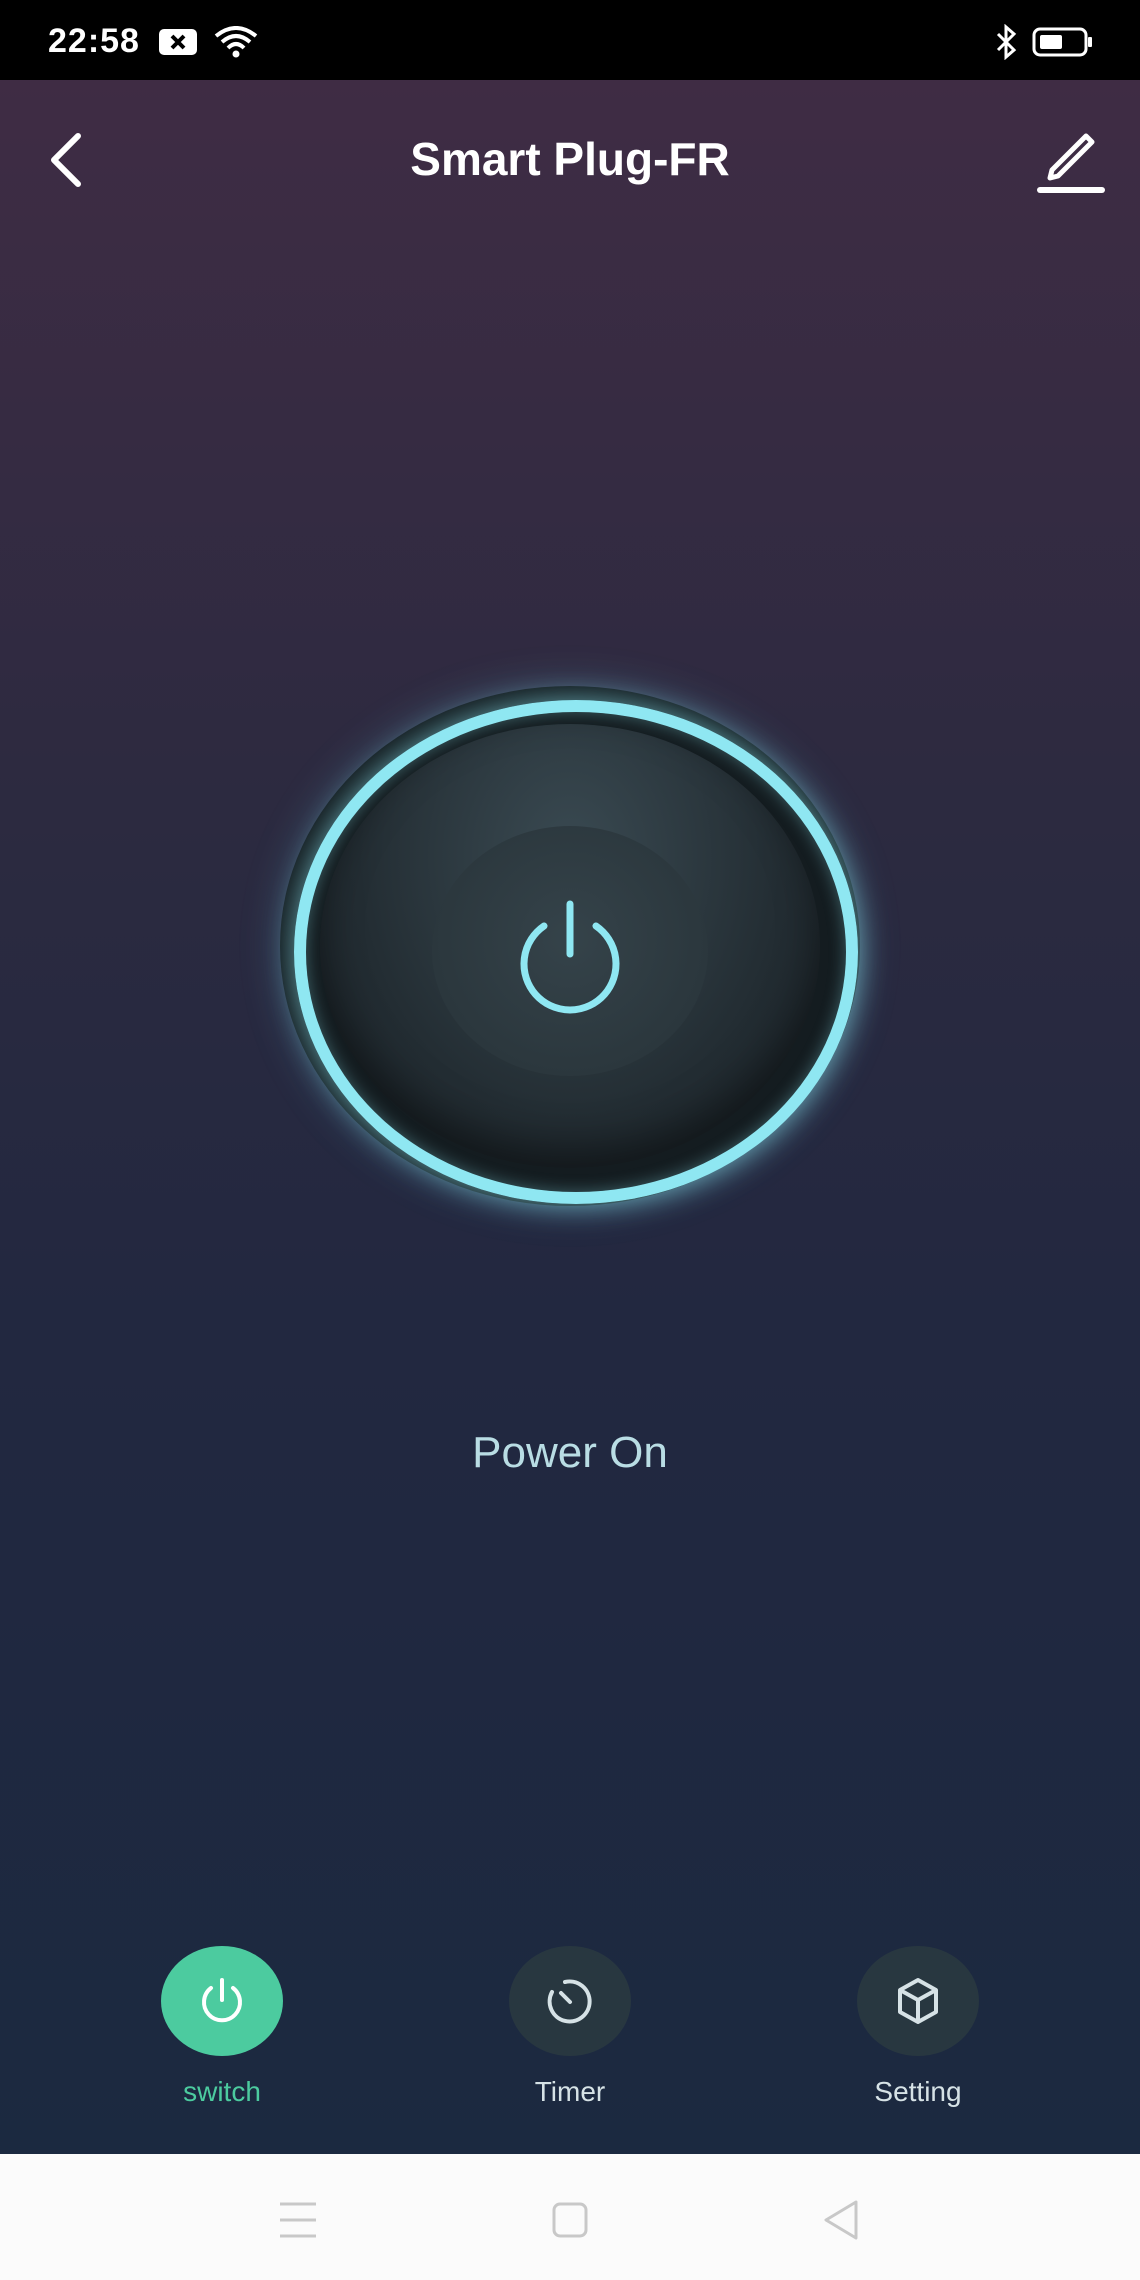 This screenshot has height=2280, width=1140. I want to click on status-right-icons, so click(1044, 42).